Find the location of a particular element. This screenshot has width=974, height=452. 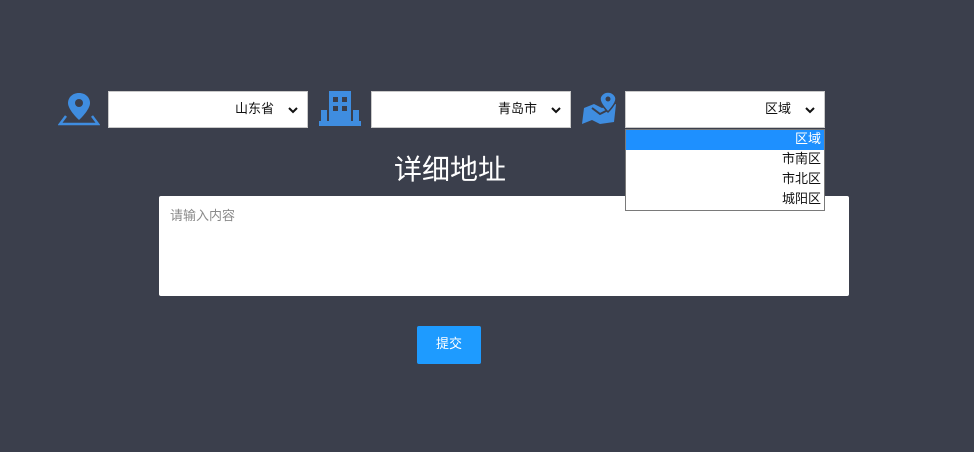

detail-address-title: 详细地址 is located at coordinates (449, 169).